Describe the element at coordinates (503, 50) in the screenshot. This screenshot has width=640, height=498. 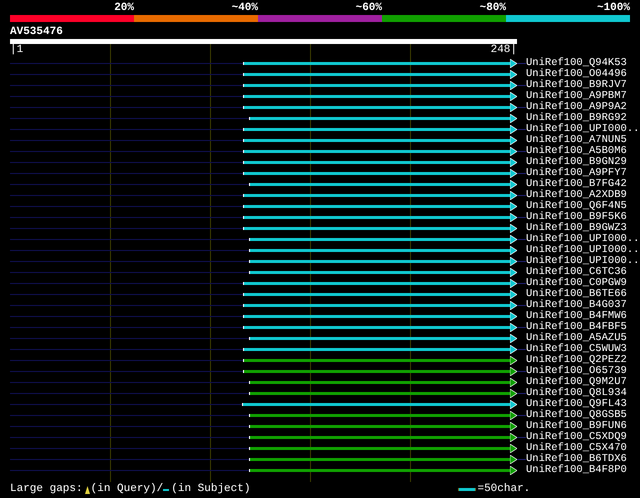
I see `query-end-label: 248|` at that location.